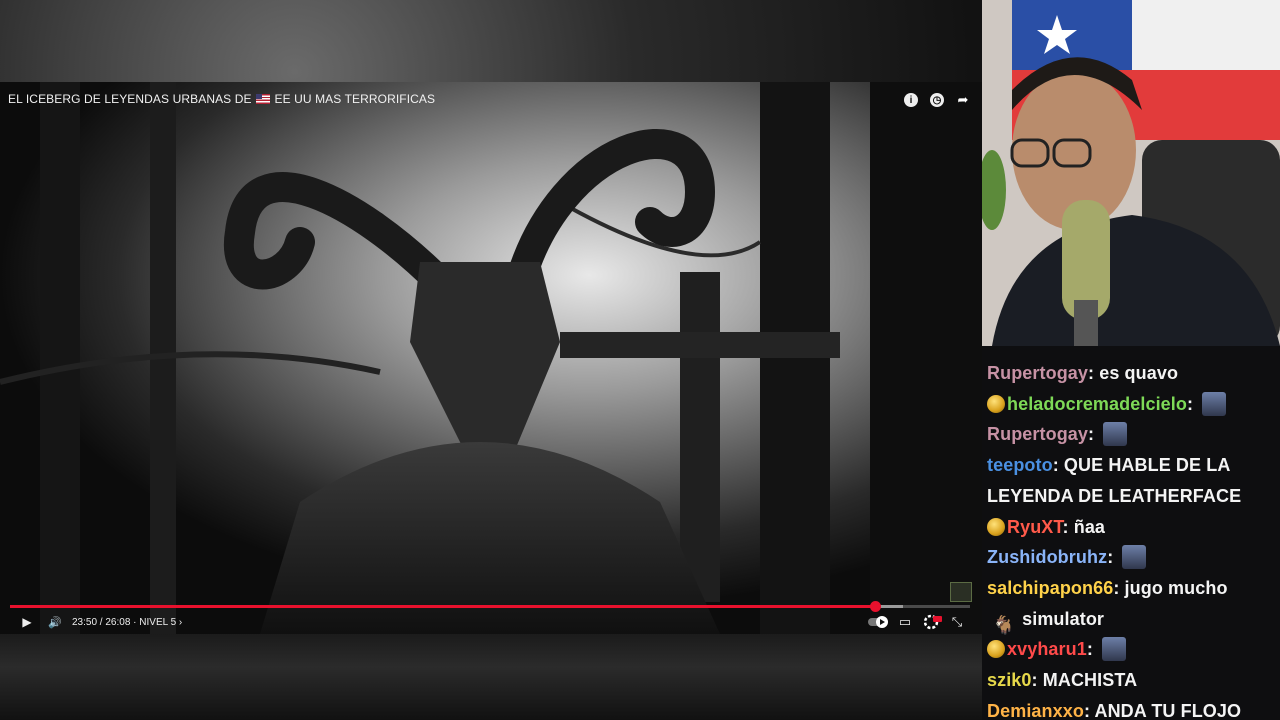 The width and height of the screenshot is (1280, 720). I want to click on chat-message: Rupertogay: es quavo, so click(1082, 373).